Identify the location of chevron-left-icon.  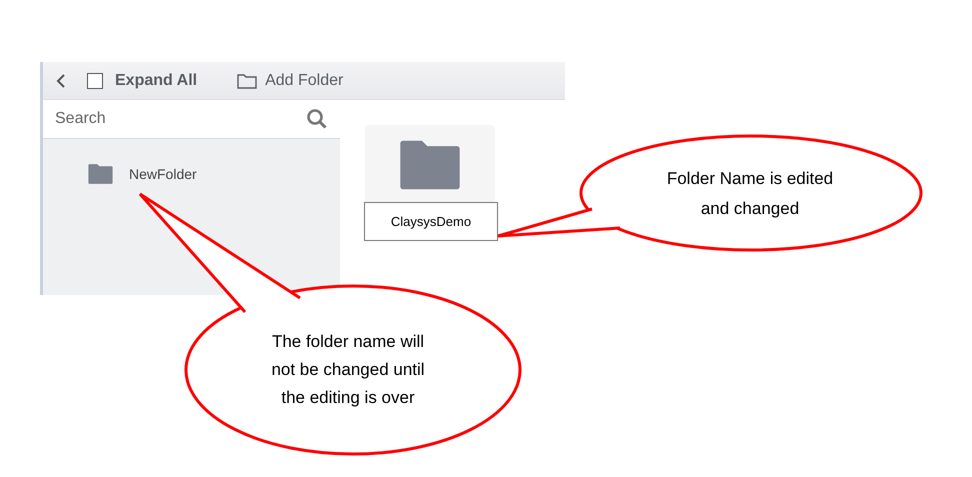
(61, 80).